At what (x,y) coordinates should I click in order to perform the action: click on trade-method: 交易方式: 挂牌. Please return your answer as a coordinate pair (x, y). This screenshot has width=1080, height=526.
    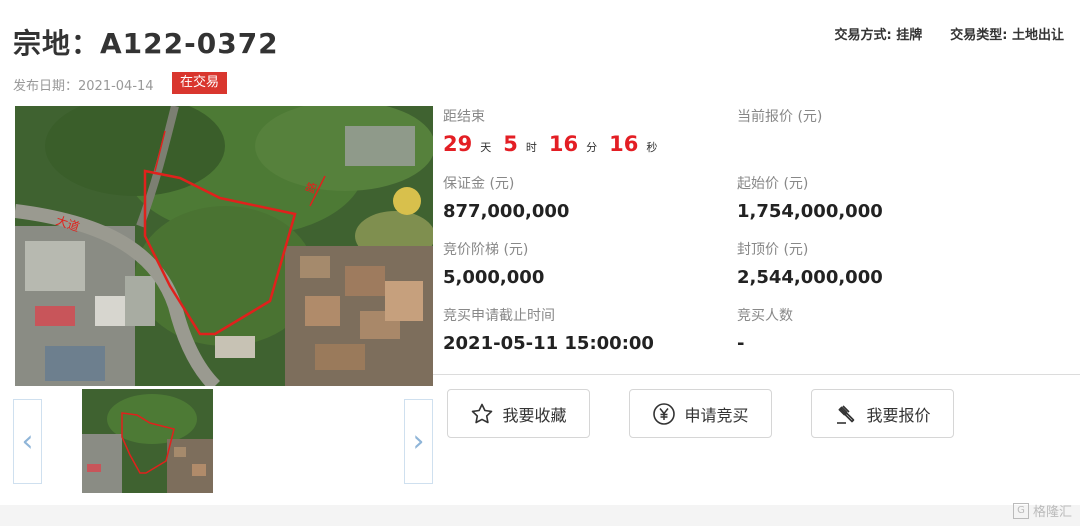
    Looking at the image, I should click on (878, 35).